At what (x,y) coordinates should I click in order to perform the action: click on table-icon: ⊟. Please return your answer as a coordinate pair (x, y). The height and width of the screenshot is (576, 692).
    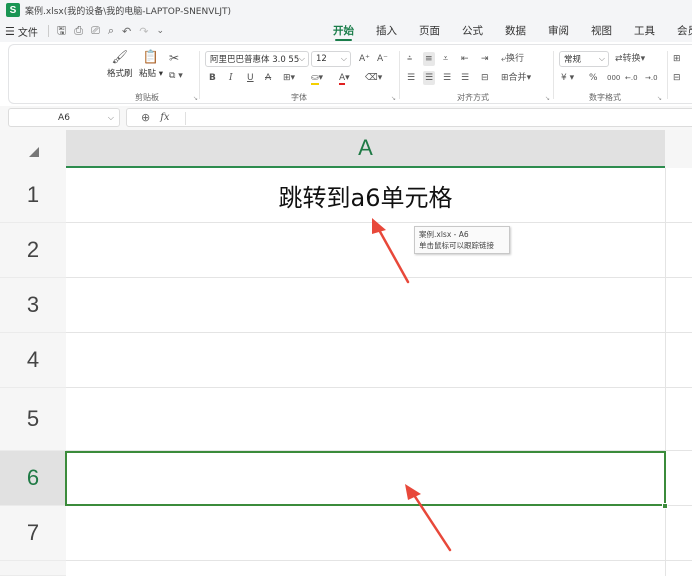
    Looking at the image, I should click on (677, 78).